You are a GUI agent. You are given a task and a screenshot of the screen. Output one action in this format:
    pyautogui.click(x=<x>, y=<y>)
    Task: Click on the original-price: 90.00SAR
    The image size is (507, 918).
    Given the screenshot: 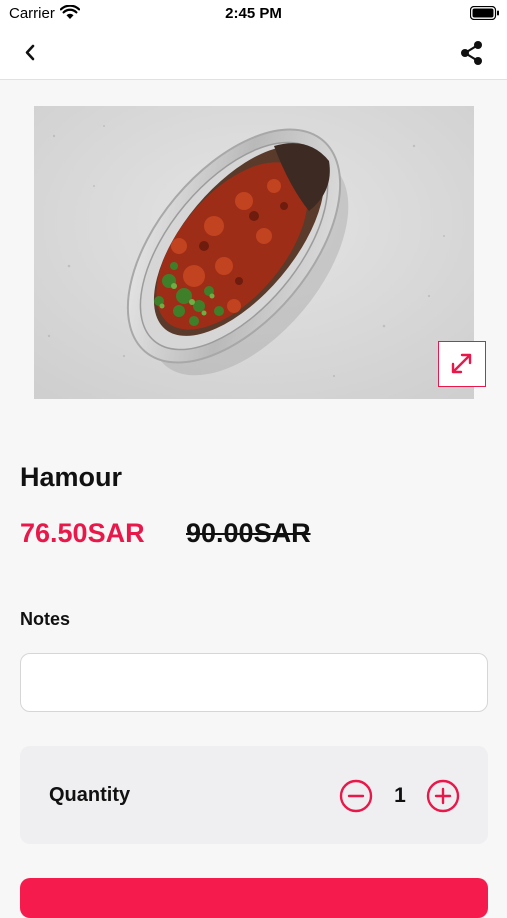 What is the action you would take?
    pyautogui.click(x=248, y=533)
    